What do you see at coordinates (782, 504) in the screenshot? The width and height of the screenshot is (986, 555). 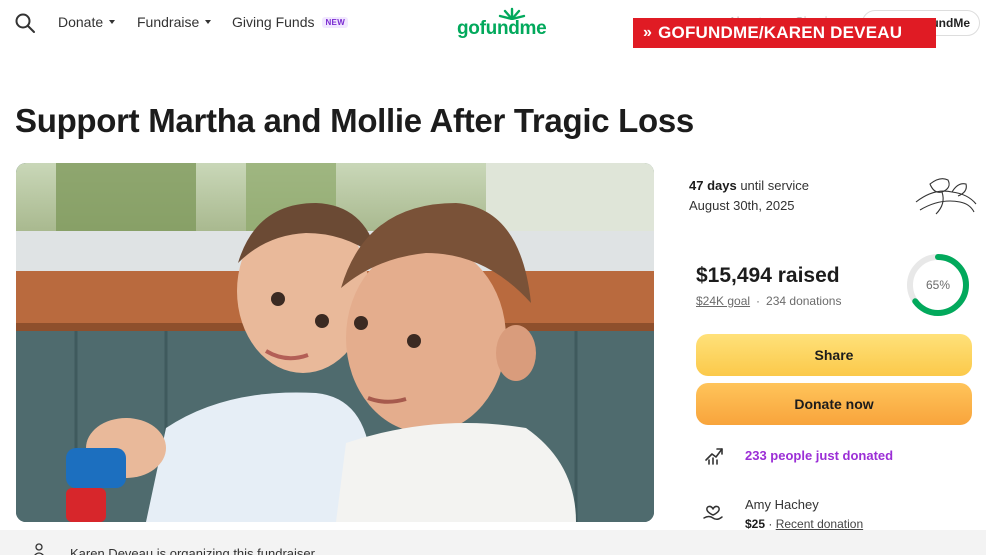 I see `donor-name: Amy Hachey` at bounding box center [782, 504].